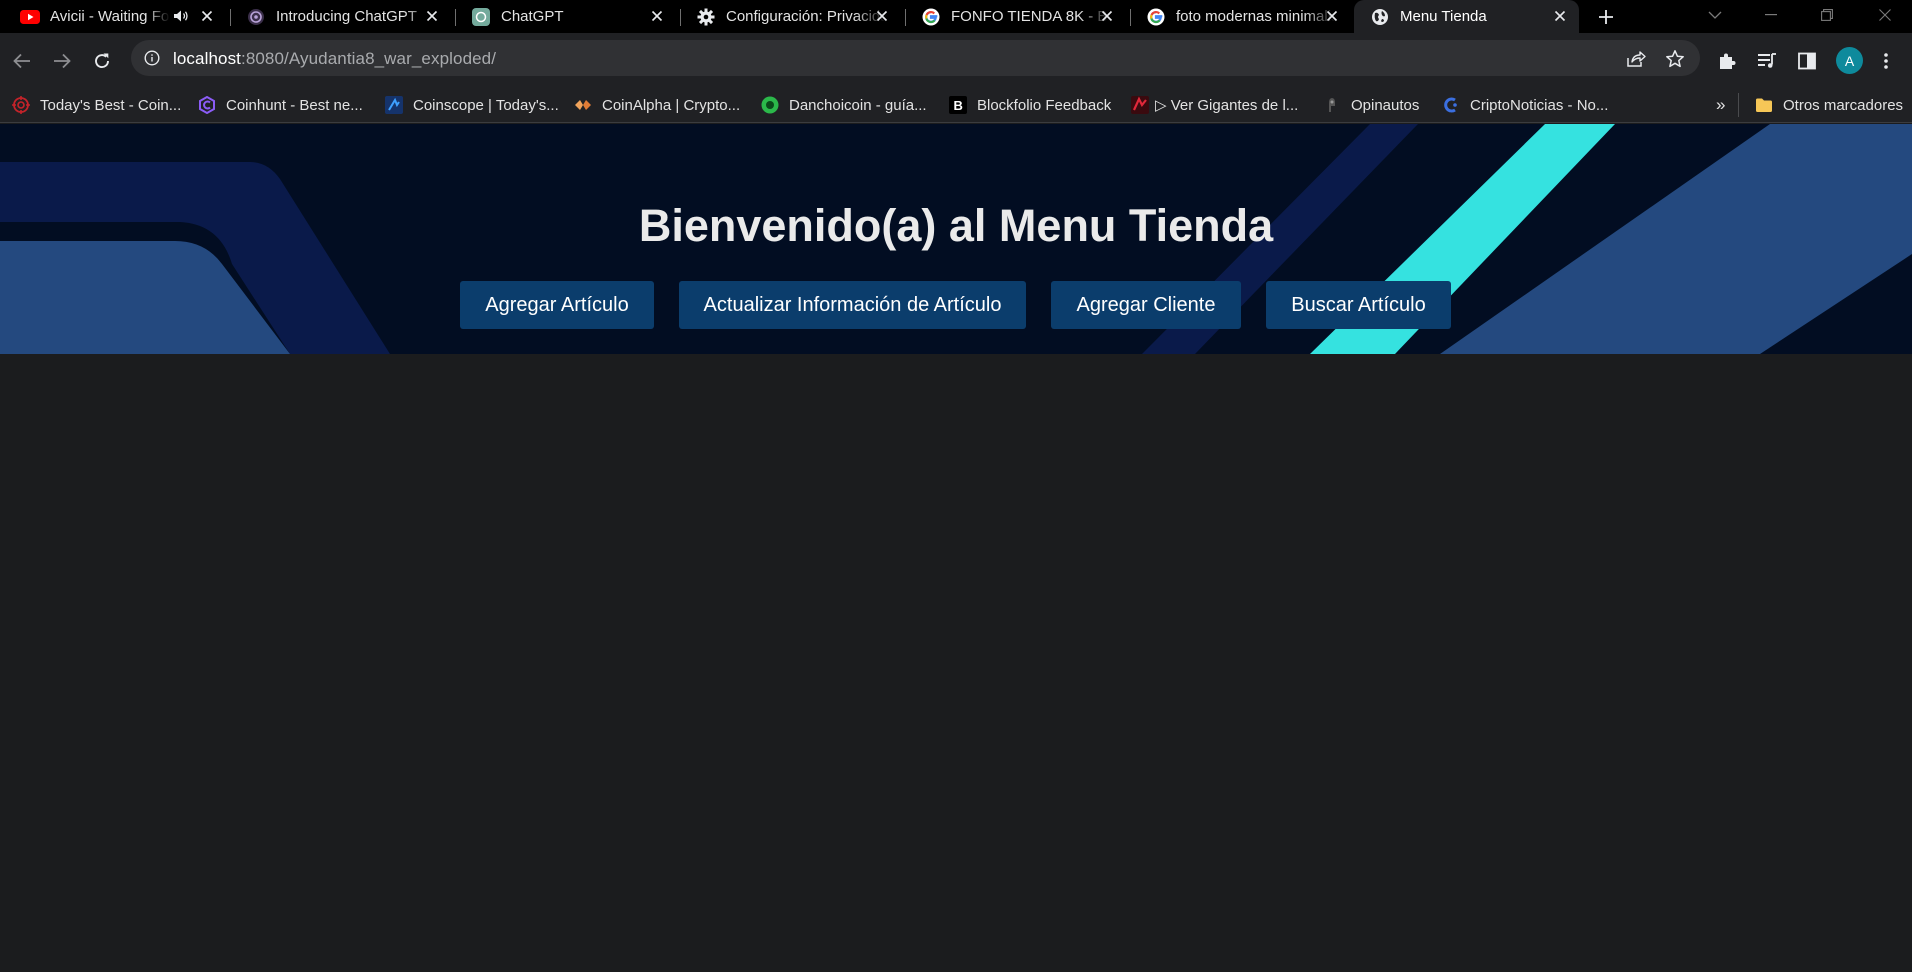  I want to click on url-path: :8080/Ayudantia8_war_exploded/, so click(369, 58).